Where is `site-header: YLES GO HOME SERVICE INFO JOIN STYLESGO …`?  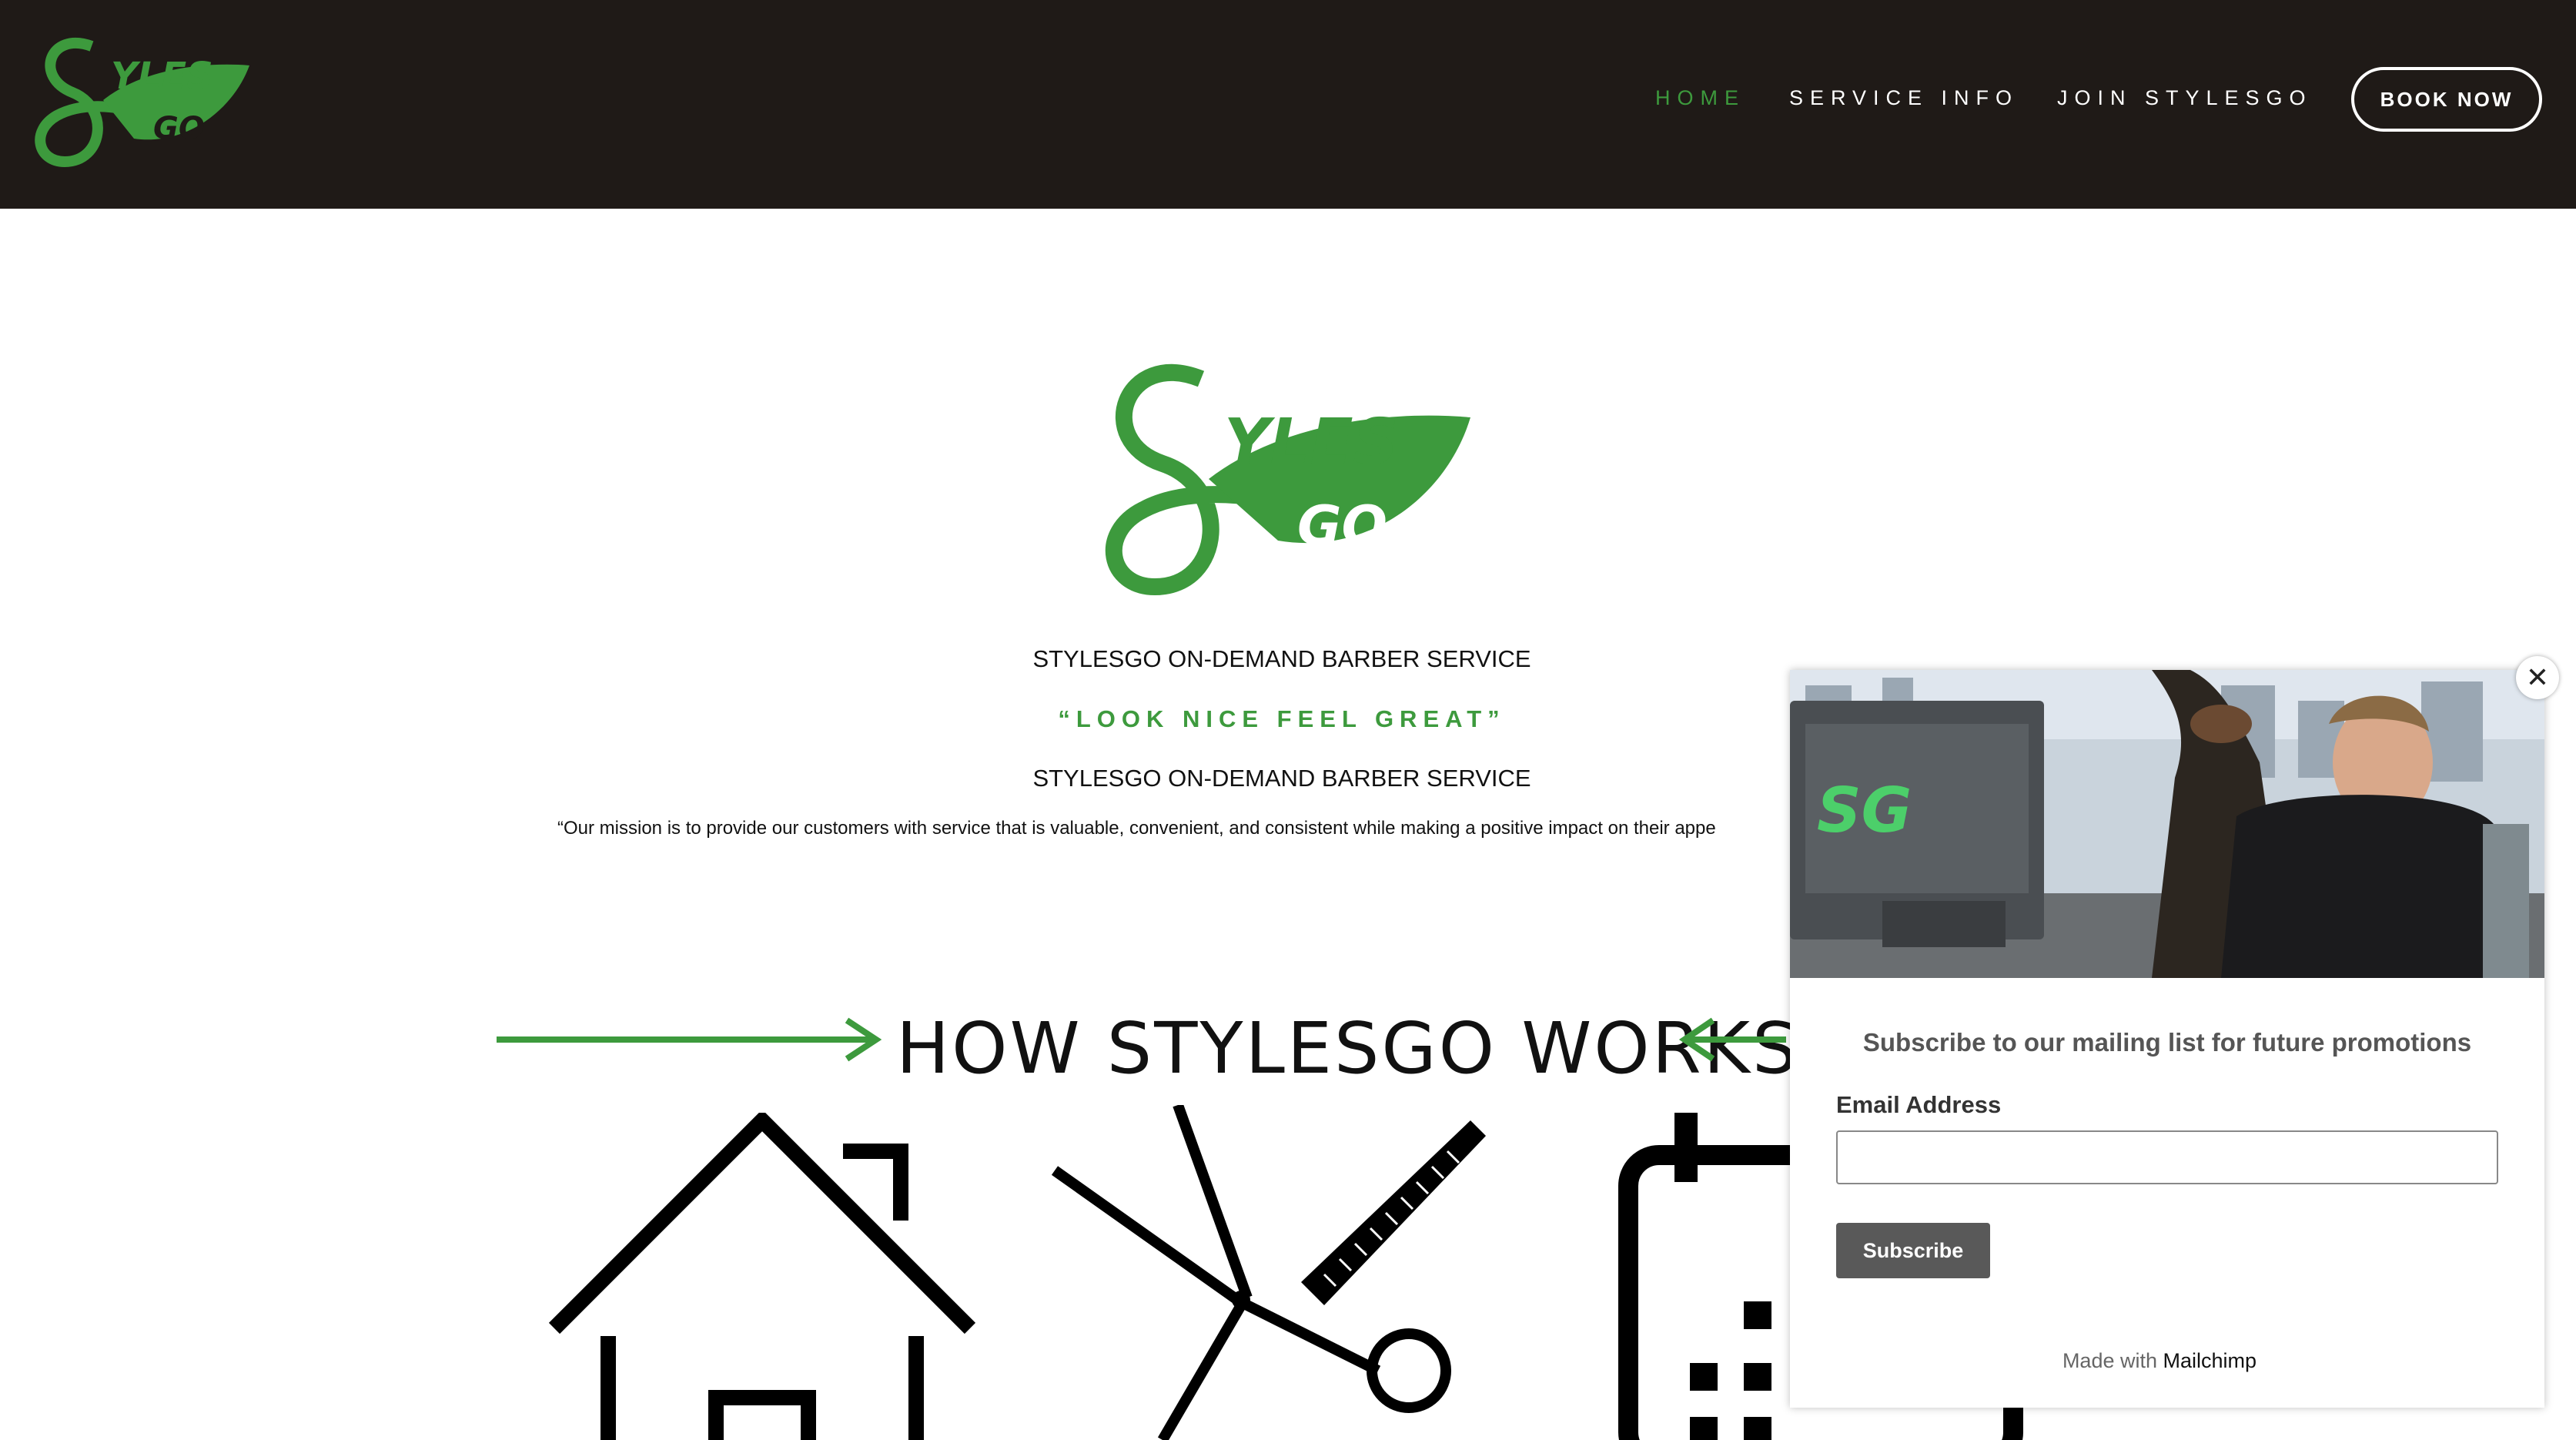 site-header: YLES GO HOME SERVICE INFO JOIN STYLESGO … is located at coordinates (1288, 104).